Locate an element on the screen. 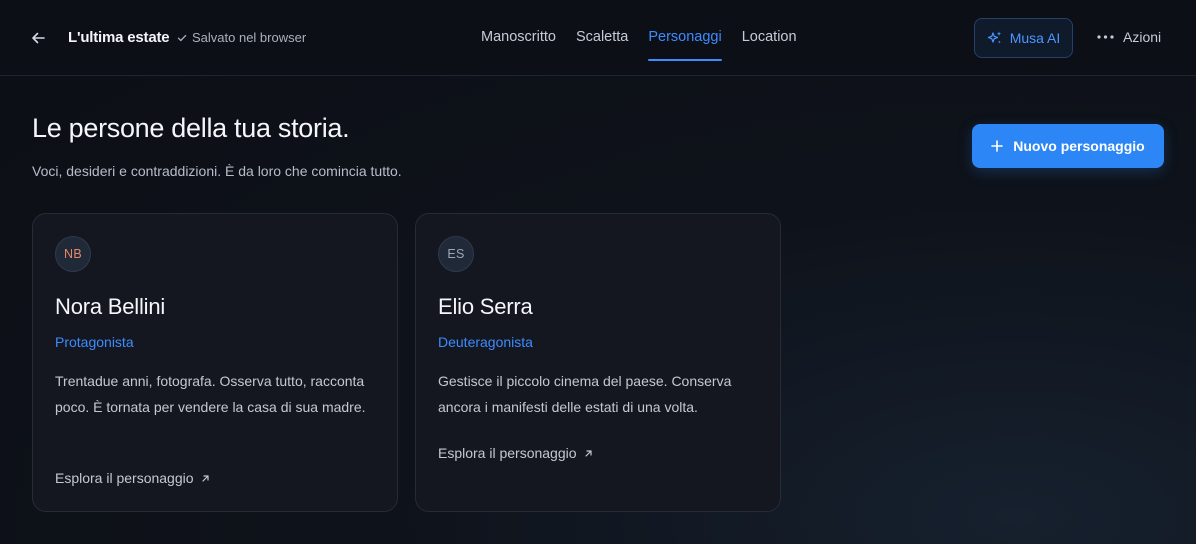  arrow-left-icon is located at coordinates (38, 38).